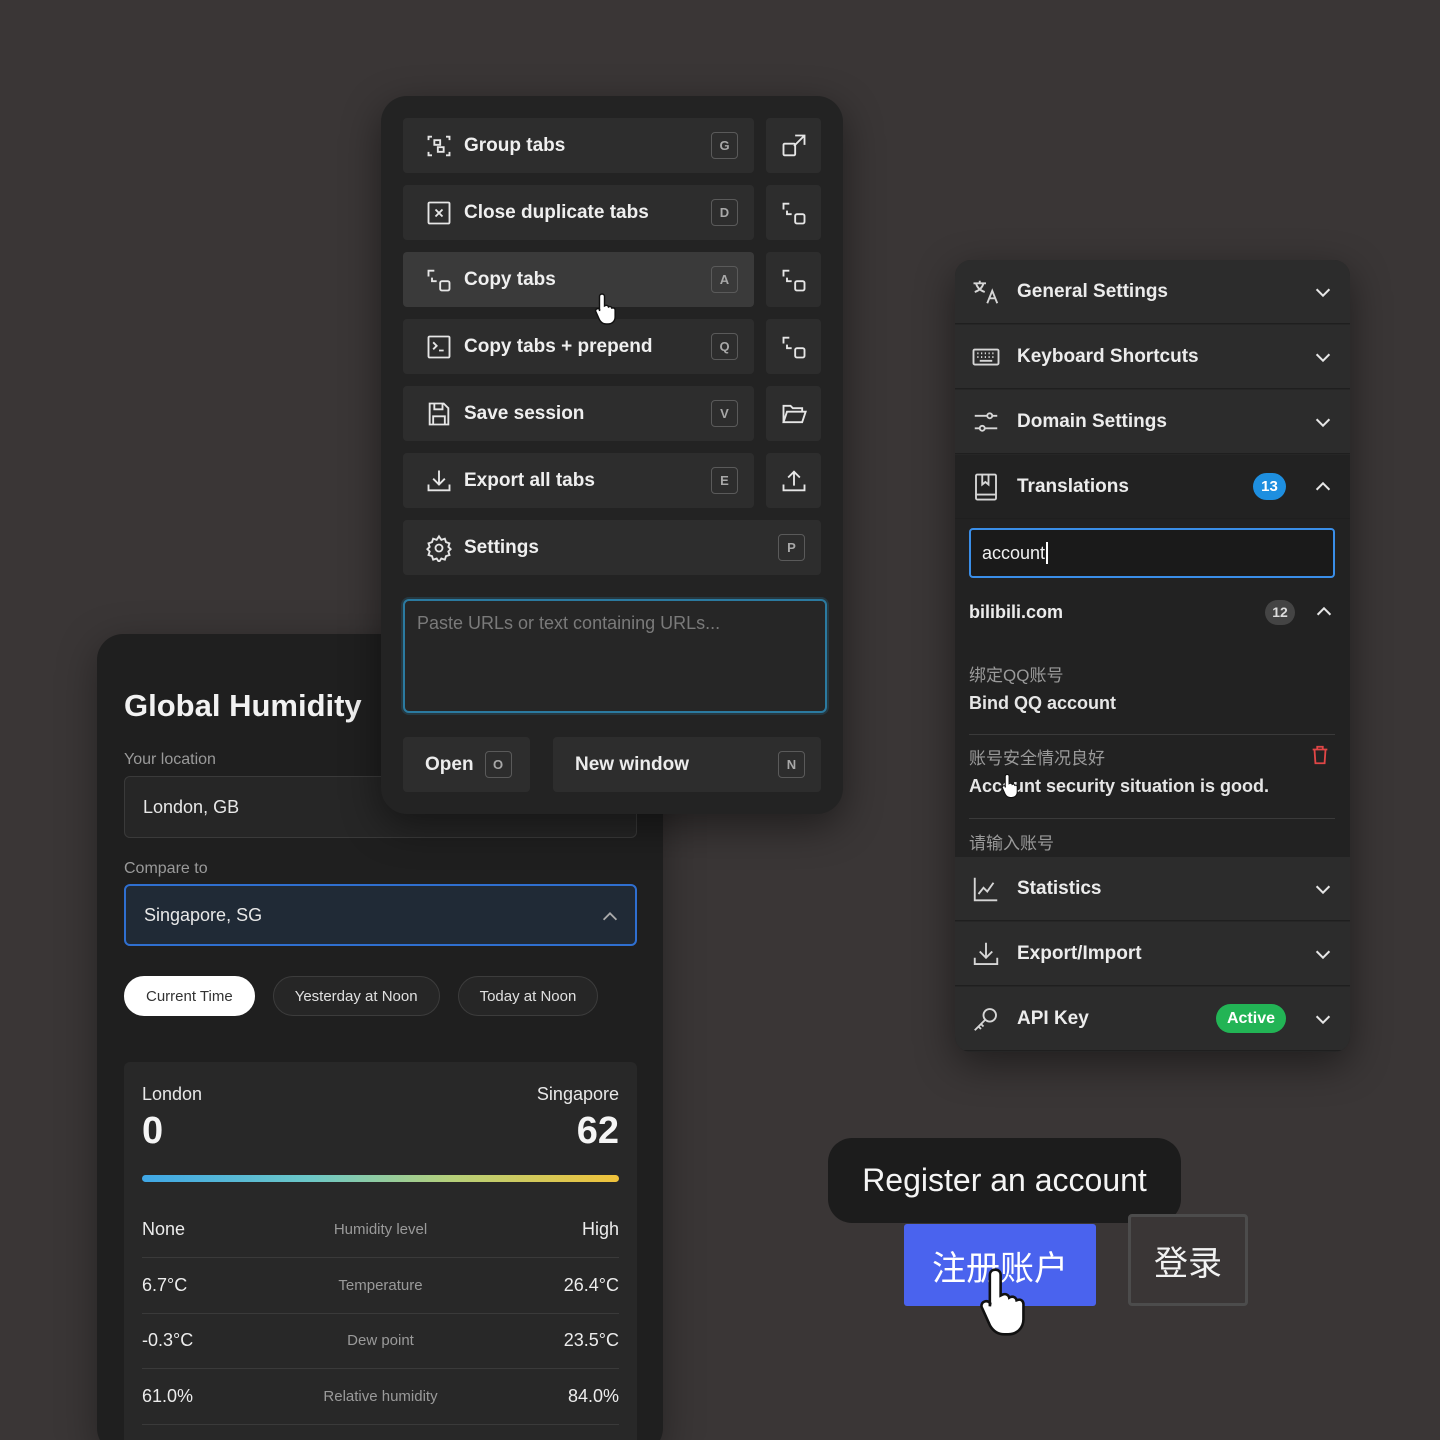 This screenshot has width=1440, height=1440. What do you see at coordinates (380, 1178) in the screenshot?
I see `humidity-gradient-bar` at bounding box center [380, 1178].